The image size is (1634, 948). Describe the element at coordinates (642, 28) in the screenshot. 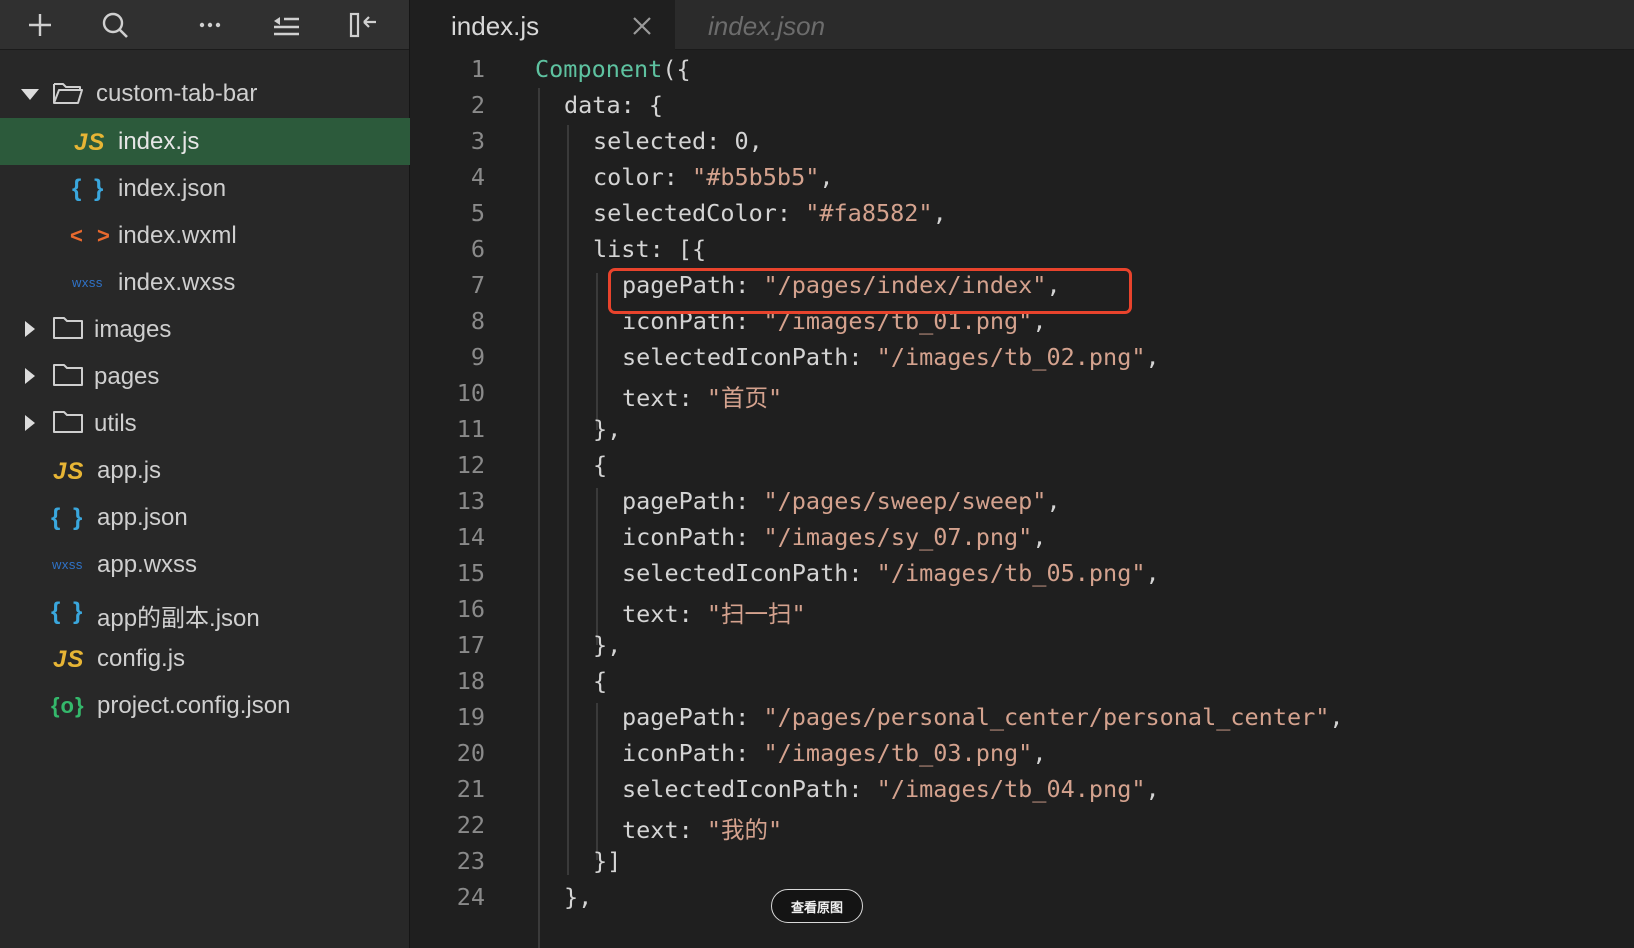

I see `close-icon` at that location.